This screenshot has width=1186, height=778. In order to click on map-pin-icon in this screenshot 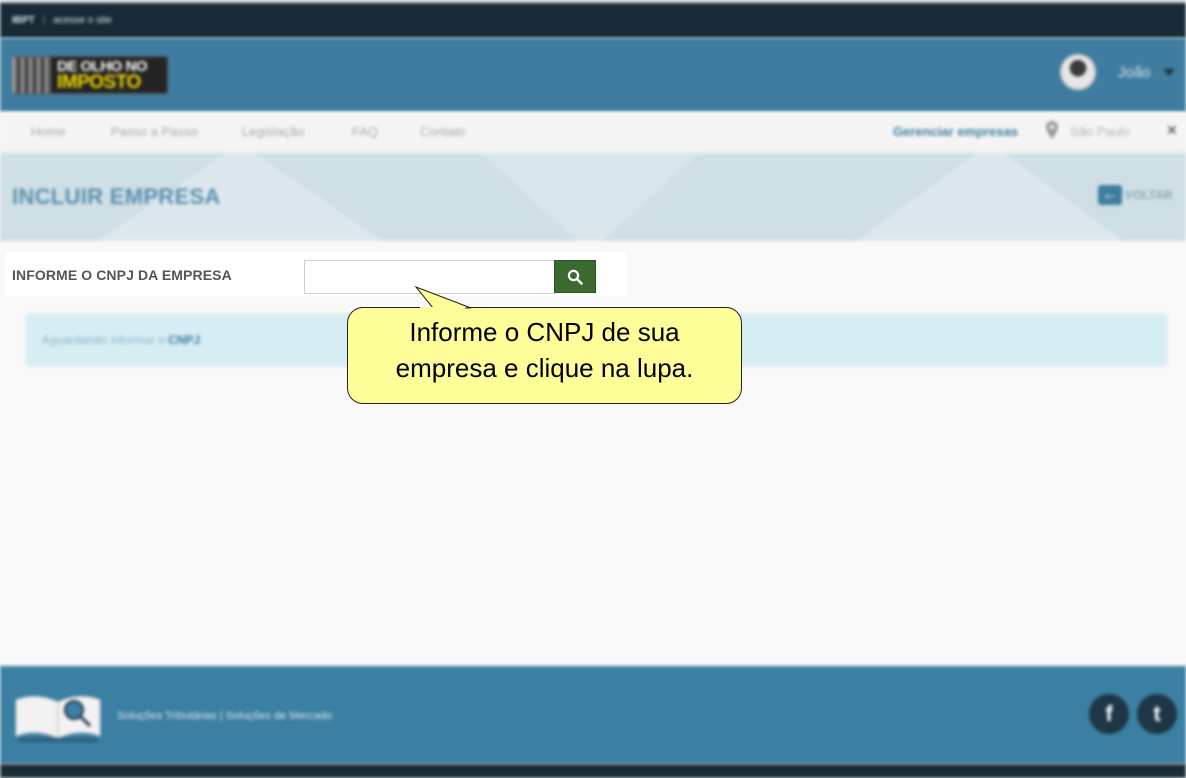, I will do `click(1052, 130)`.